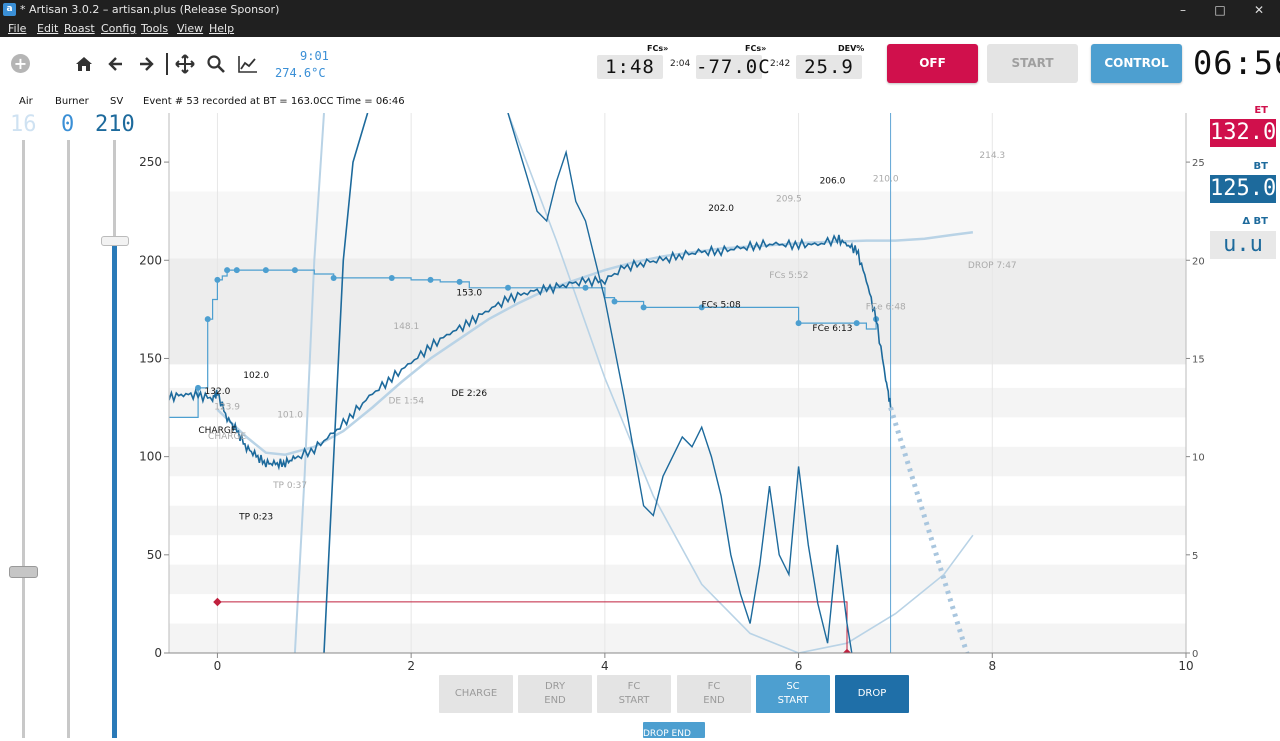 This screenshot has height=741, width=1280. Describe the element at coordinates (150, 457) in the screenshot. I see `y-tick-label-left: 100` at that location.